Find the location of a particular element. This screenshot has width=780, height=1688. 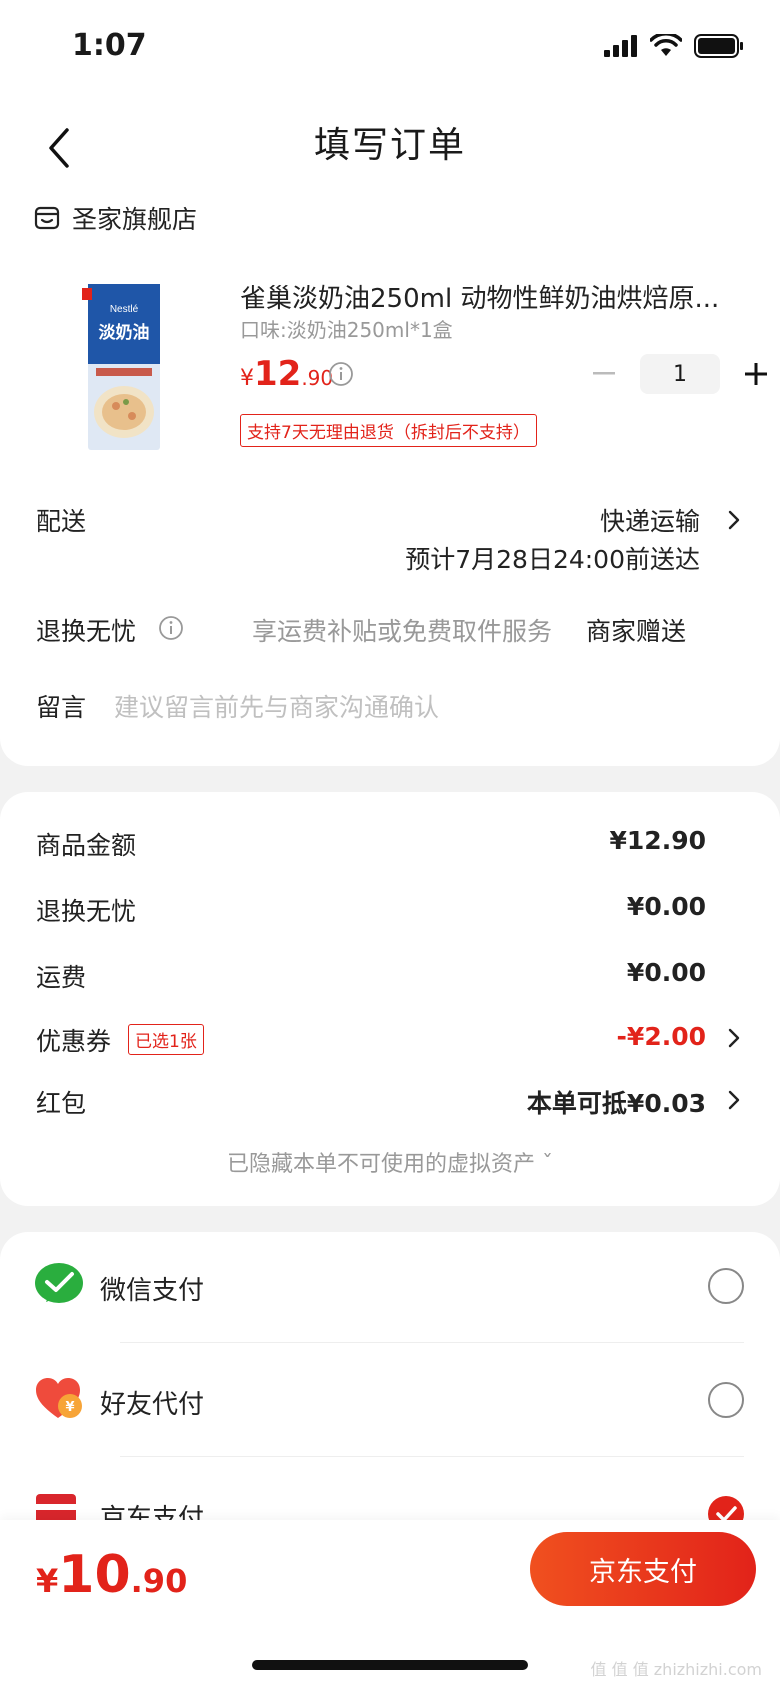

friend-pay-icon: ¥ is located at coordinates (59, 1398).